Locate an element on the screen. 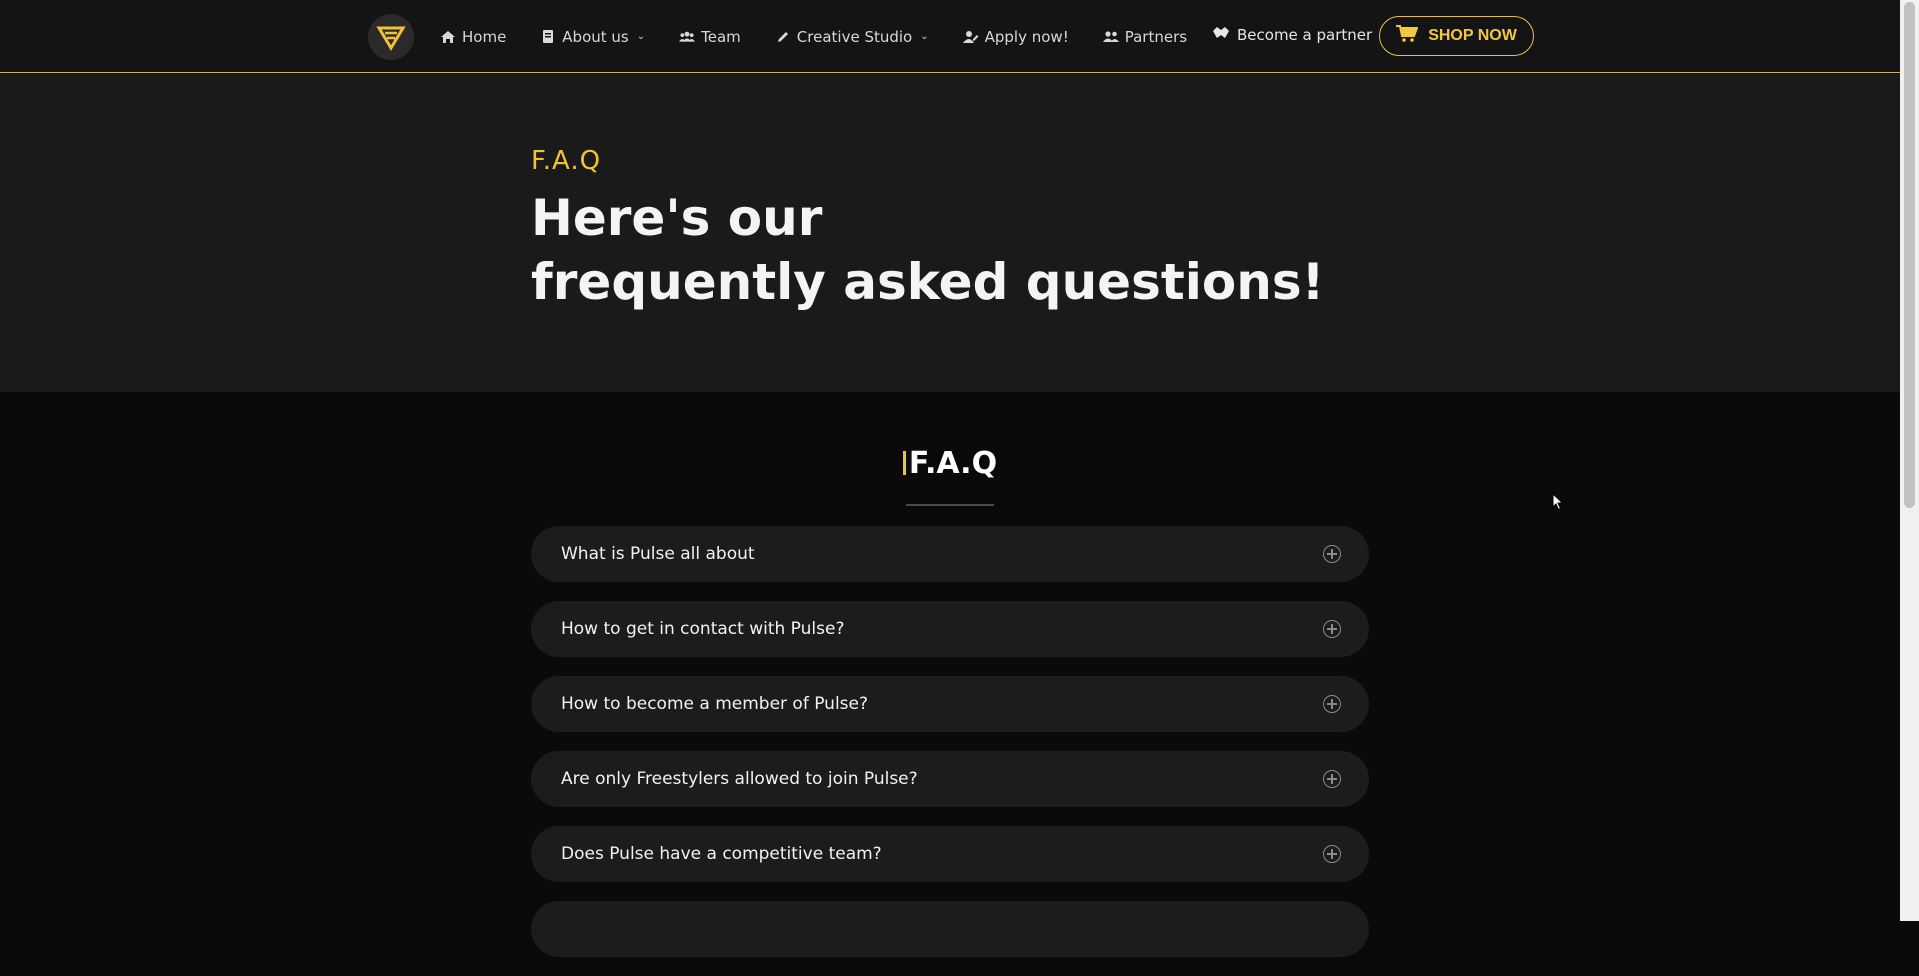 This screenshot has height=976, width=1919. faq-item: How to become a member of Pulse? is located at coordinates (950, 704).